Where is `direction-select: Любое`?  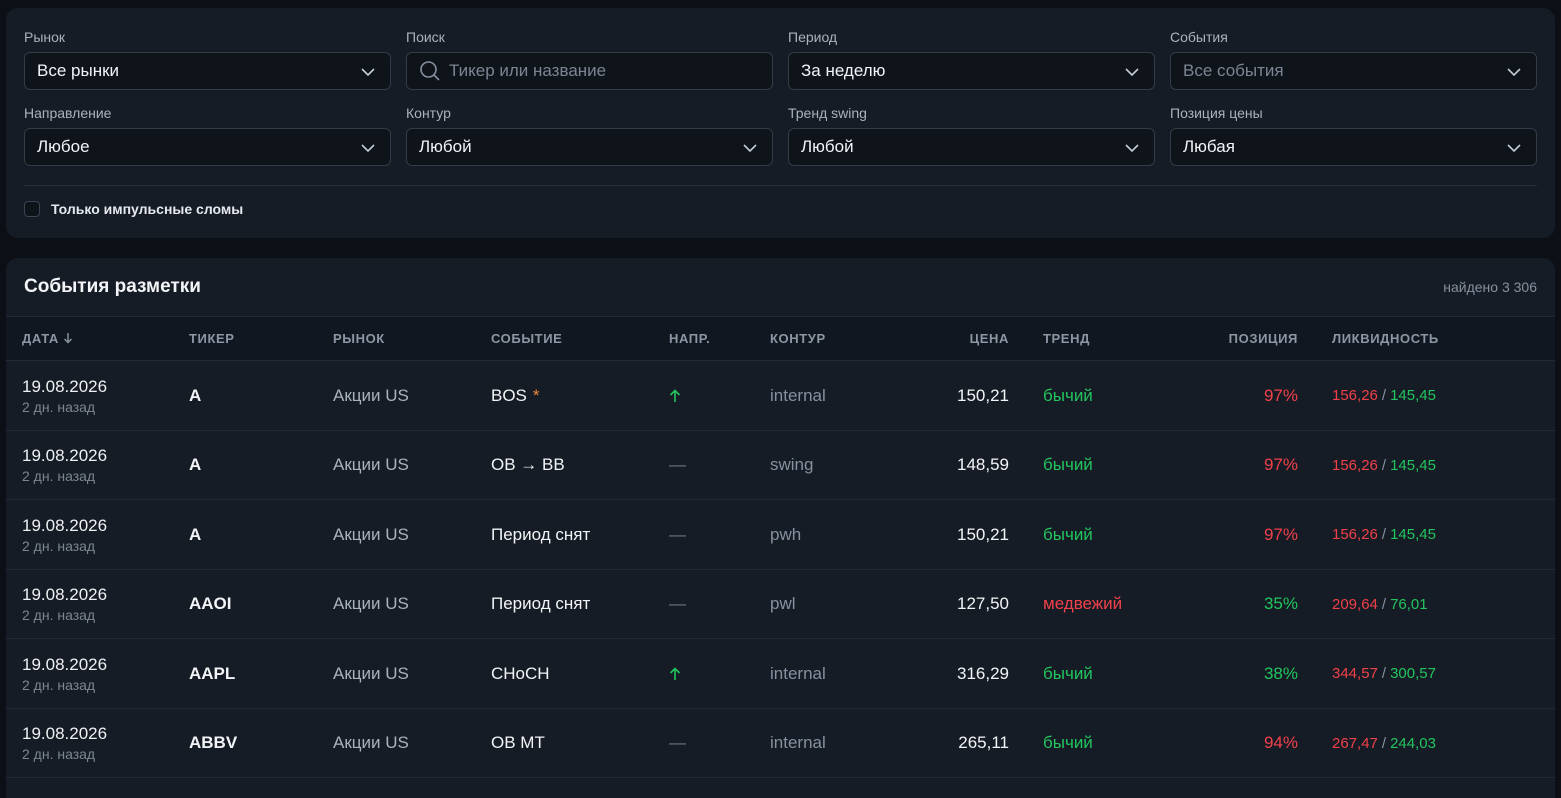 direction-select: Любое is located at coordinates (207, 147).